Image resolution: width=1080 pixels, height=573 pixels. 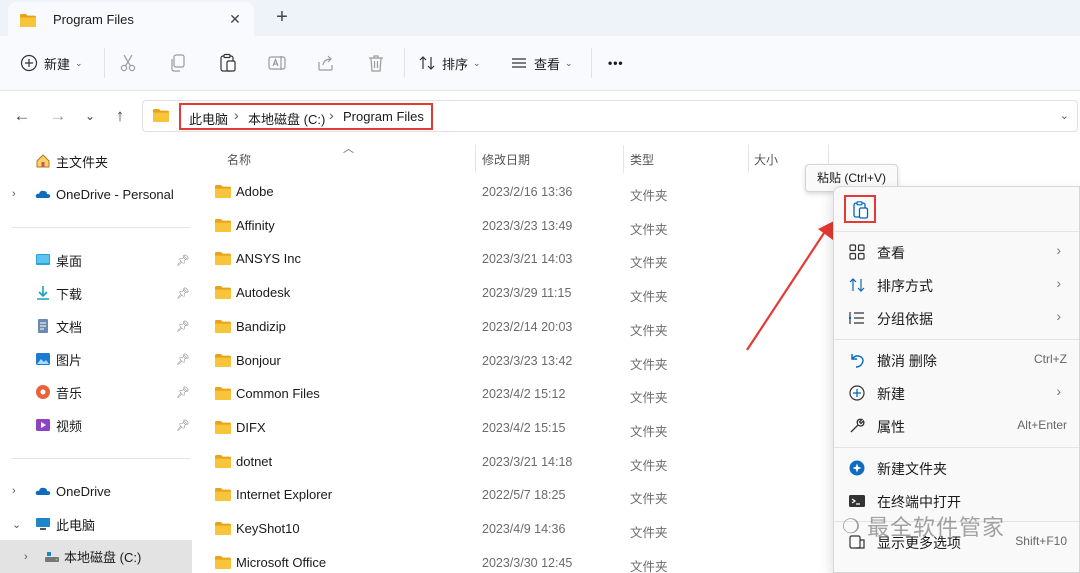 What do you see at coordinates (96, 326) in the screenshot?
I see `sidebar-item-documents: 文档 📌︎` at bounding box center [96, 326].